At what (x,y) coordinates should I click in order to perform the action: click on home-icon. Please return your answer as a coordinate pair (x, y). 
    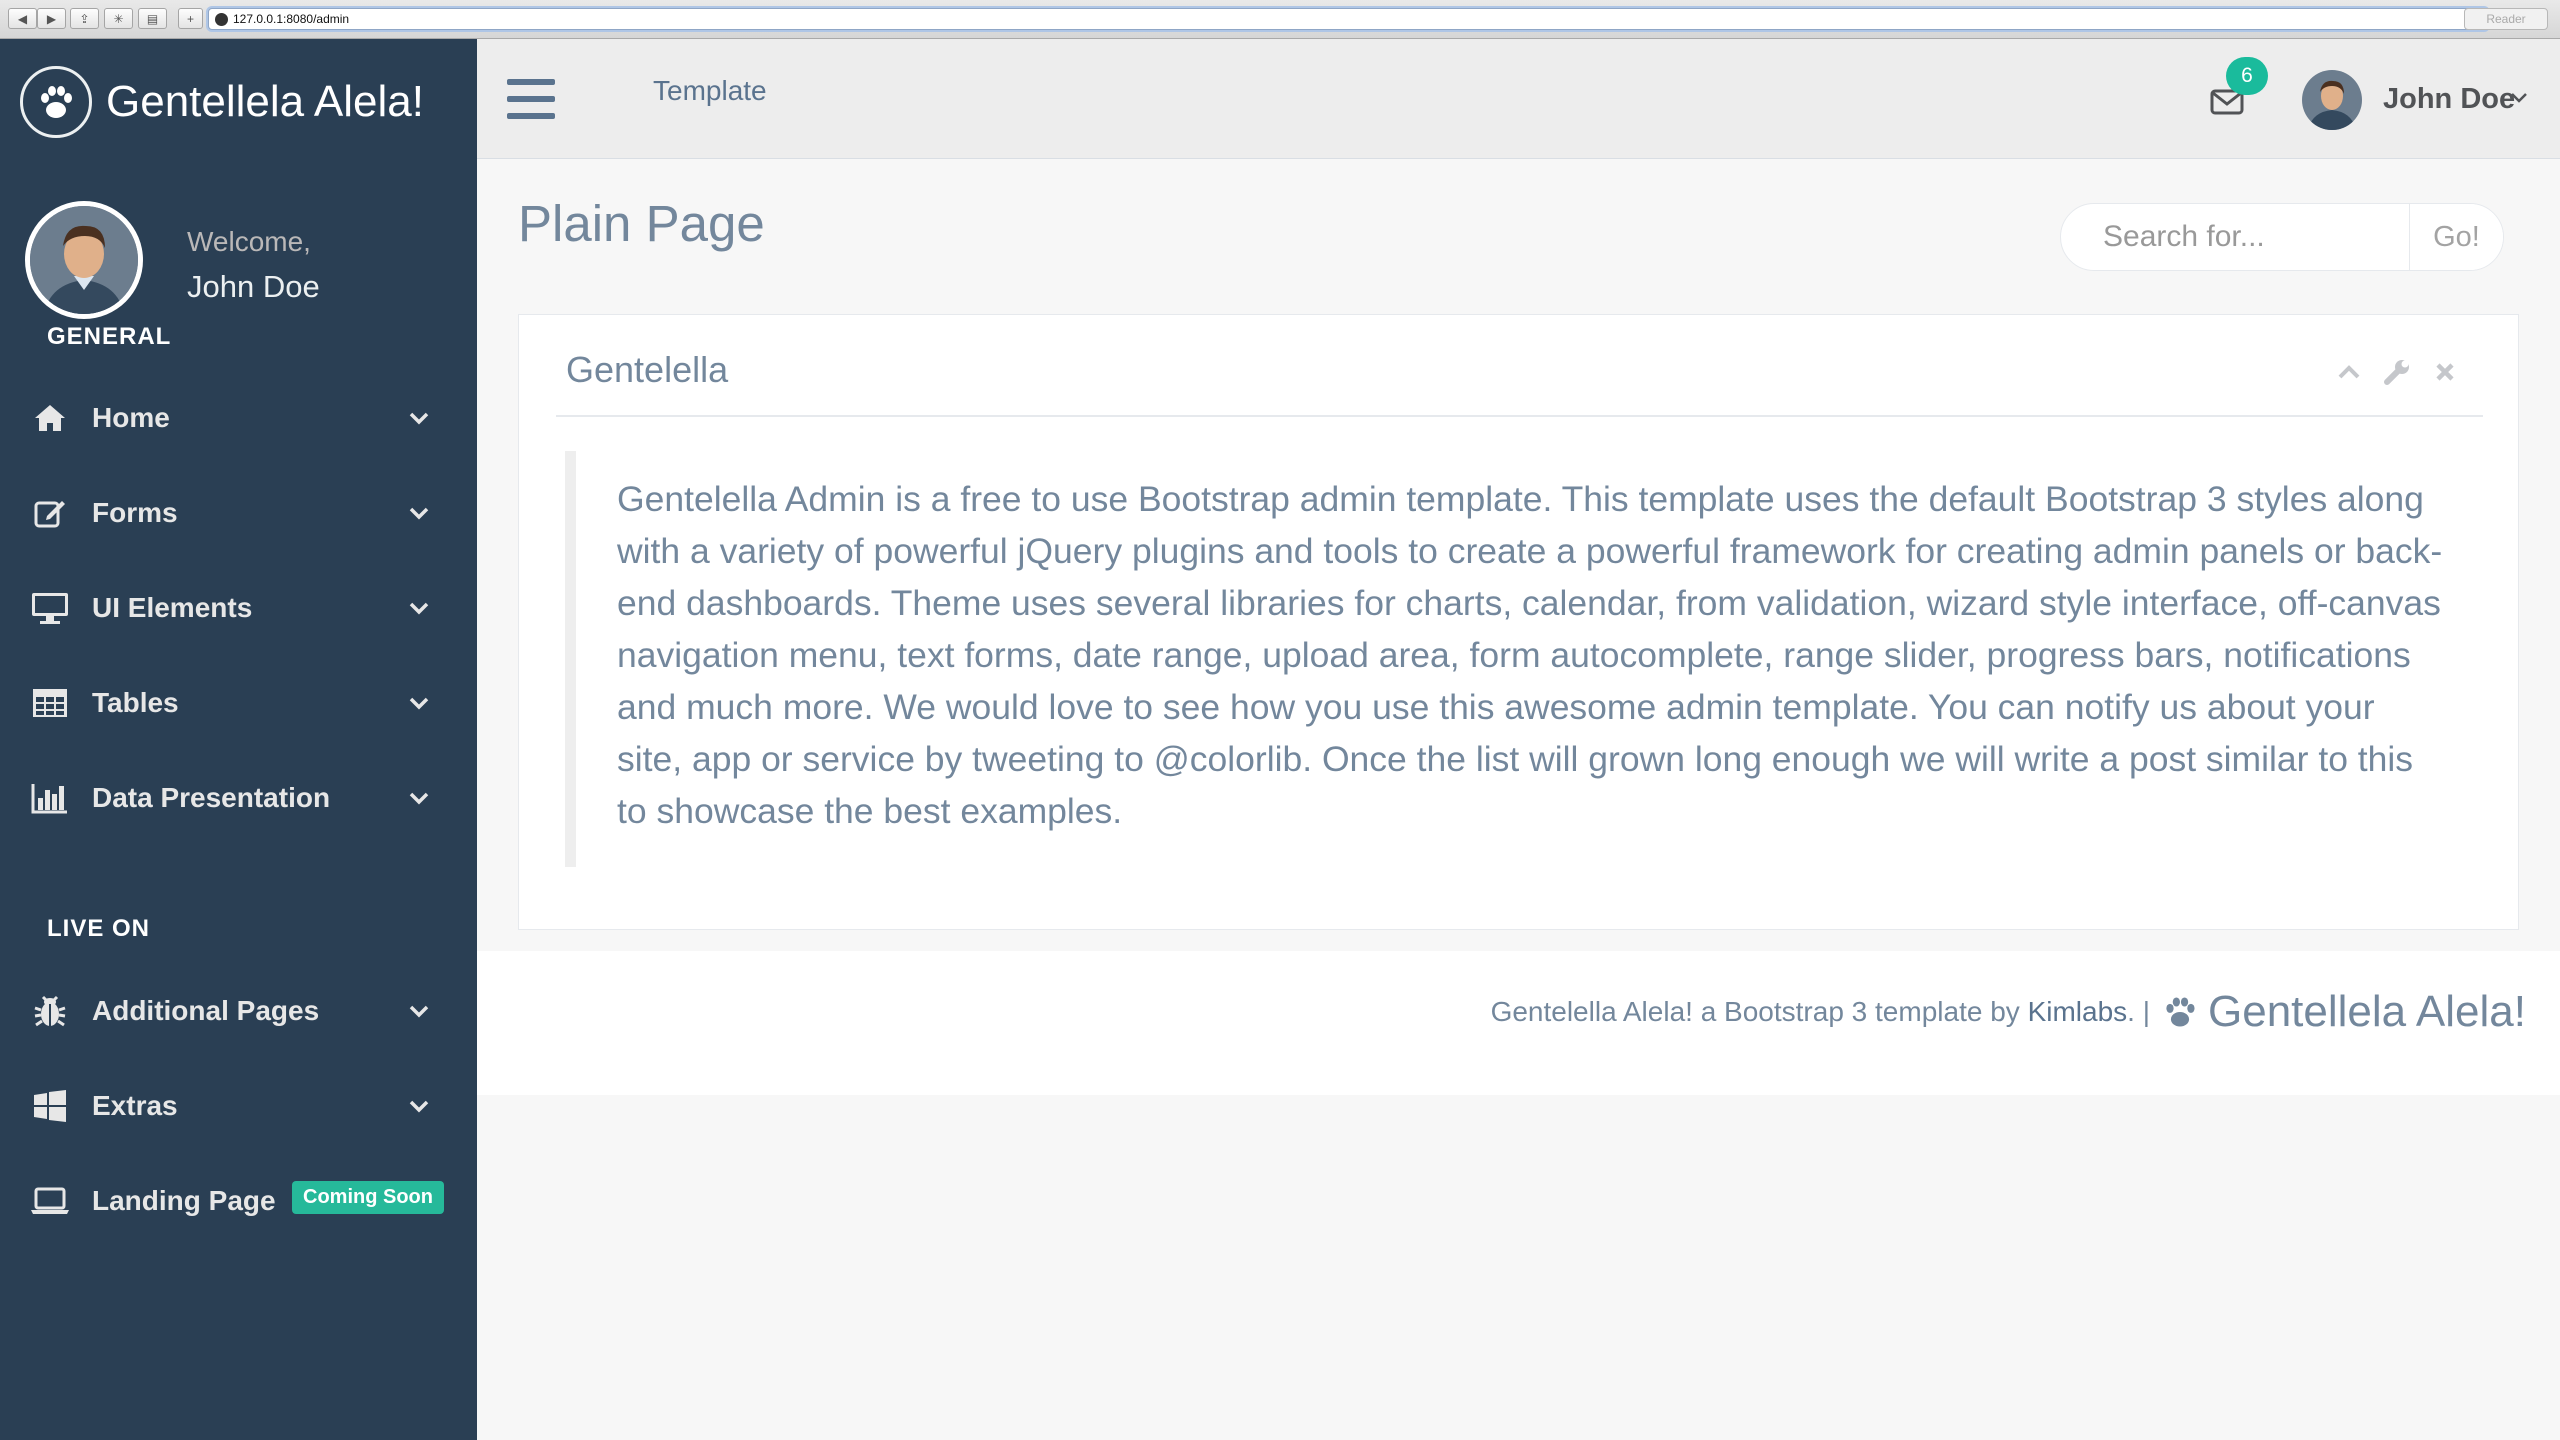
    Looking at the image, I should click on (50, 418).